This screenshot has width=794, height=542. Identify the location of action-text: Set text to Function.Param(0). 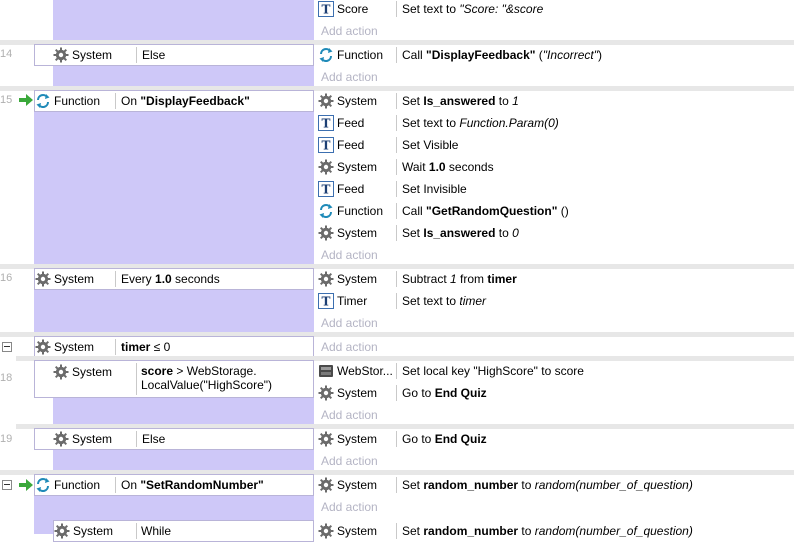
(480, 123).